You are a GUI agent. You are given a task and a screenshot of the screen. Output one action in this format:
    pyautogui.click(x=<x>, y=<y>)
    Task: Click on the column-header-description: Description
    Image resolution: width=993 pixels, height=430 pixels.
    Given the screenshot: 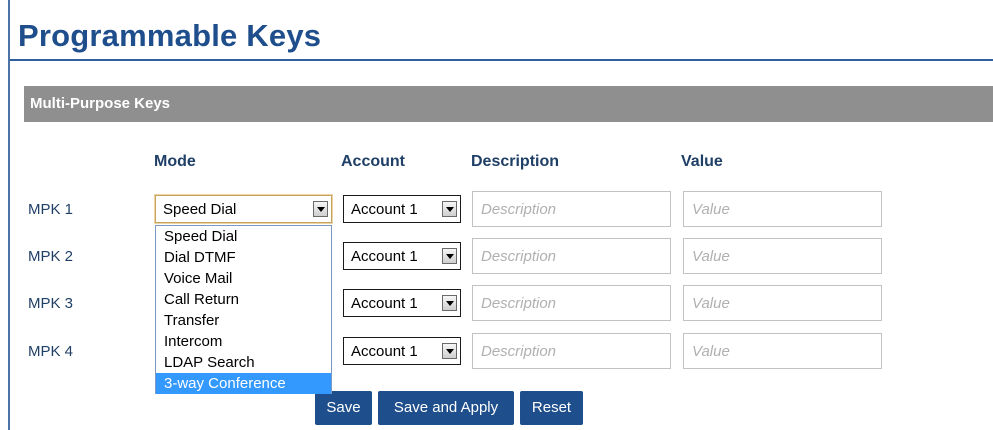 What is the action you would take?
    pyautogui.click(x=515, y=161)
    